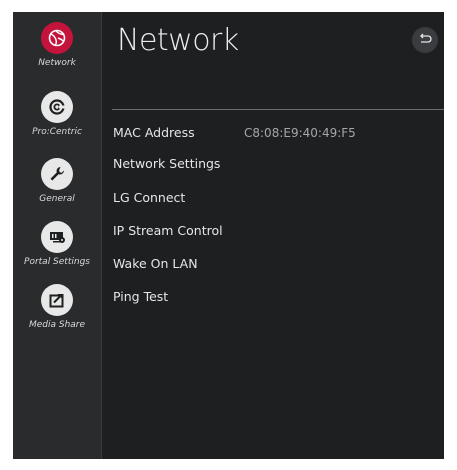 The width and height of the screenshot is (457, 470). I want to click on menu-item-lg-connect: LG Connect, so click(273, 198).